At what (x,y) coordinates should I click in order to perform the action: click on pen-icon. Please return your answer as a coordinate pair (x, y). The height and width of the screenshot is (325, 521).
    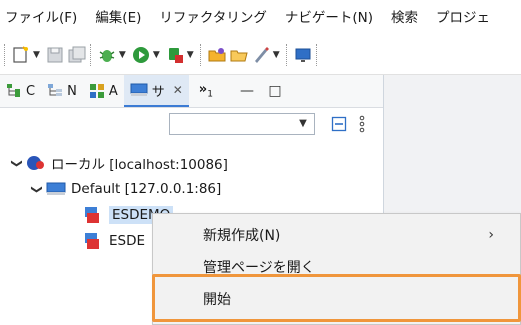
    Looking at the image, I should click on (261, 55).